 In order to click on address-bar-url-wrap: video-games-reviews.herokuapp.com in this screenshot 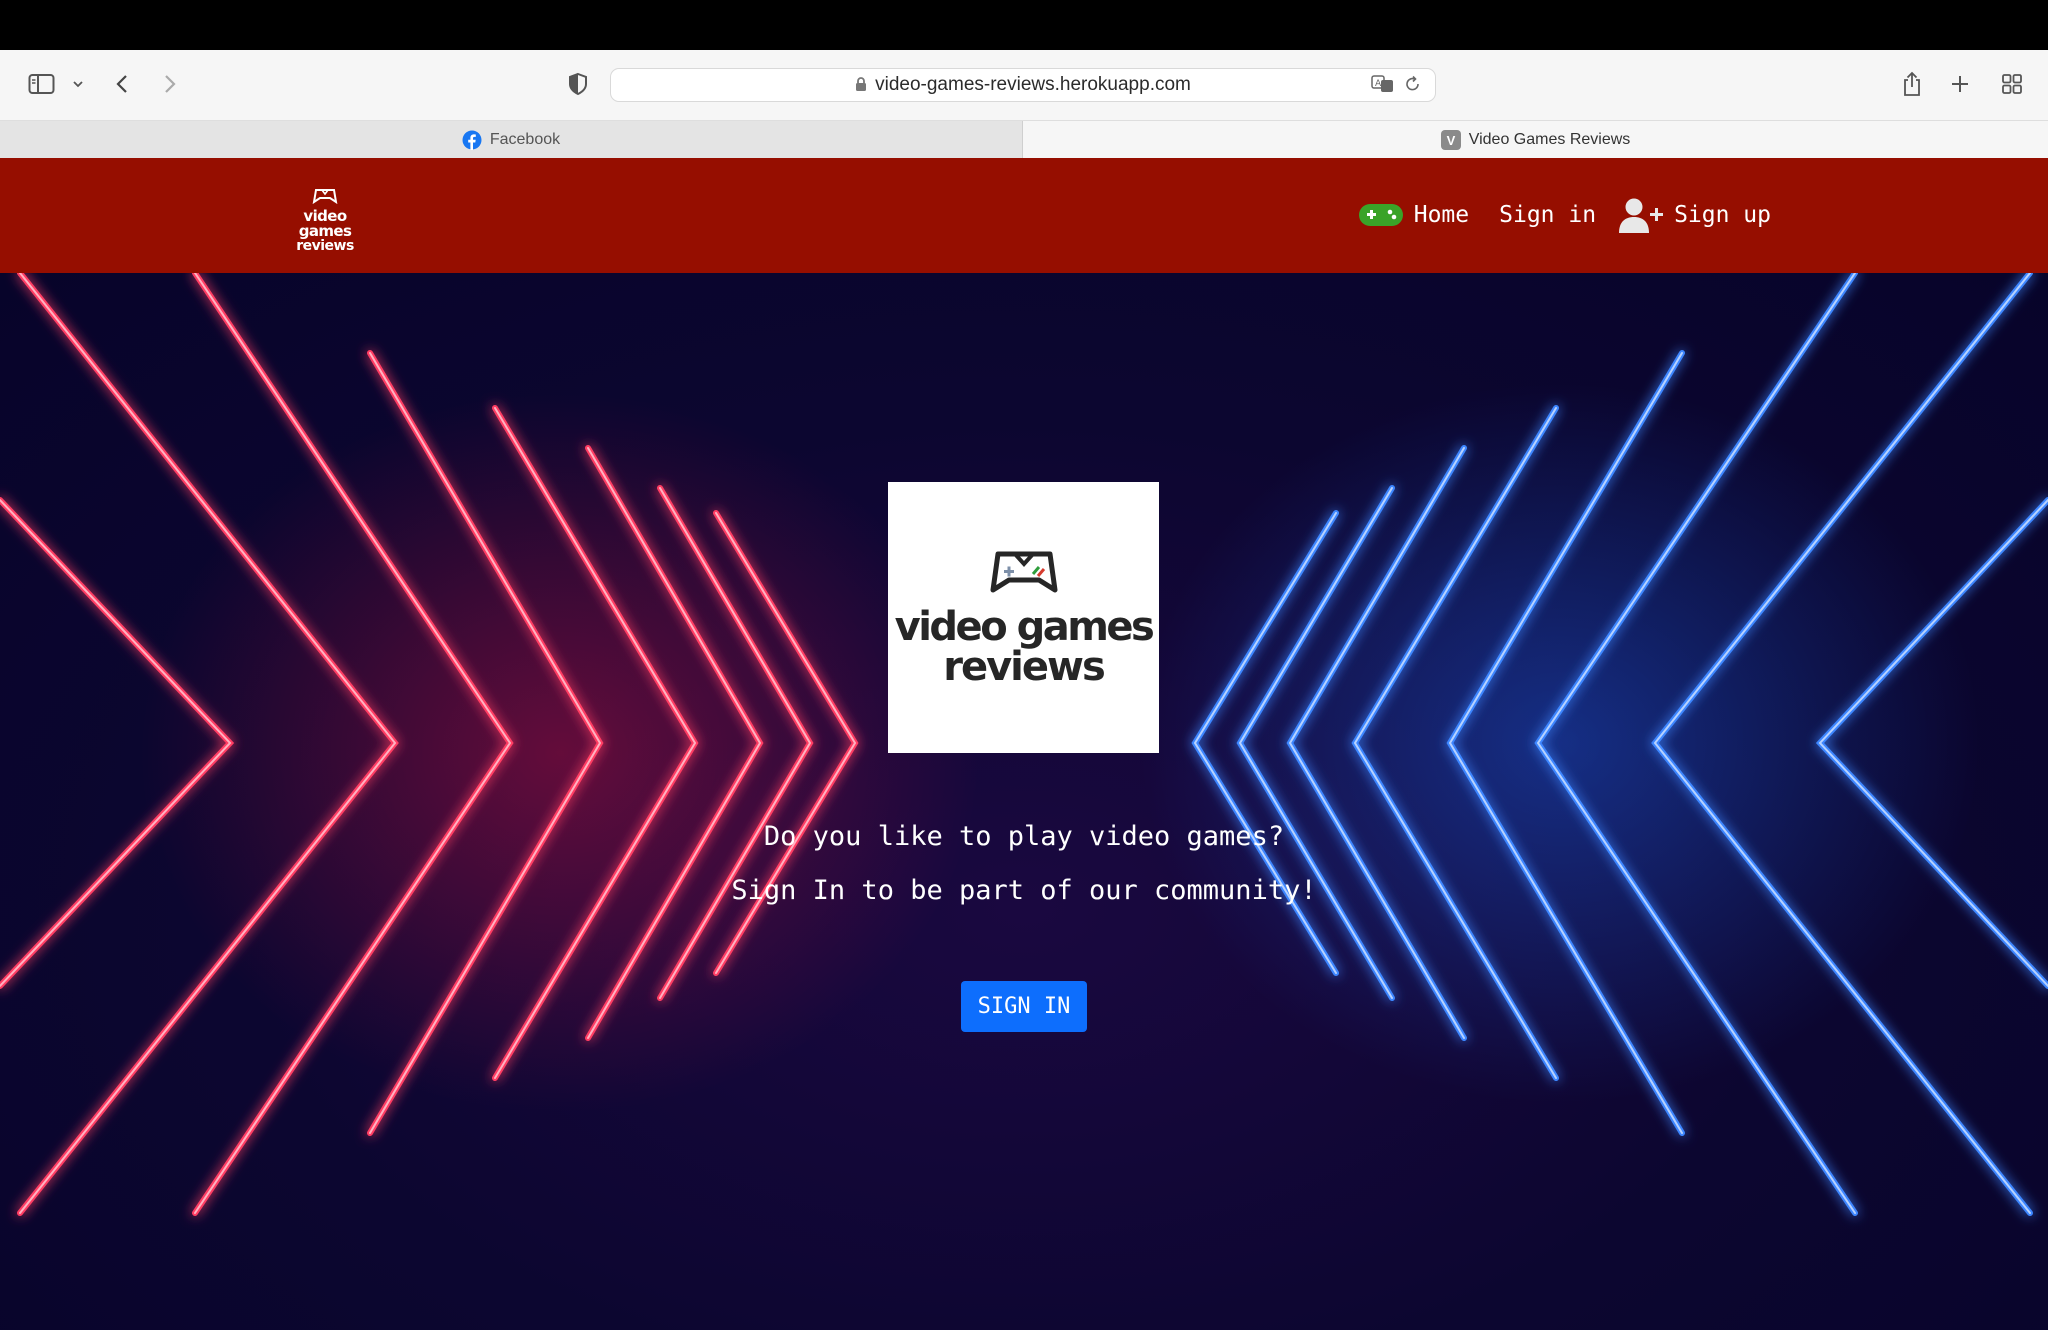, I will do `click(1023, 85)`.